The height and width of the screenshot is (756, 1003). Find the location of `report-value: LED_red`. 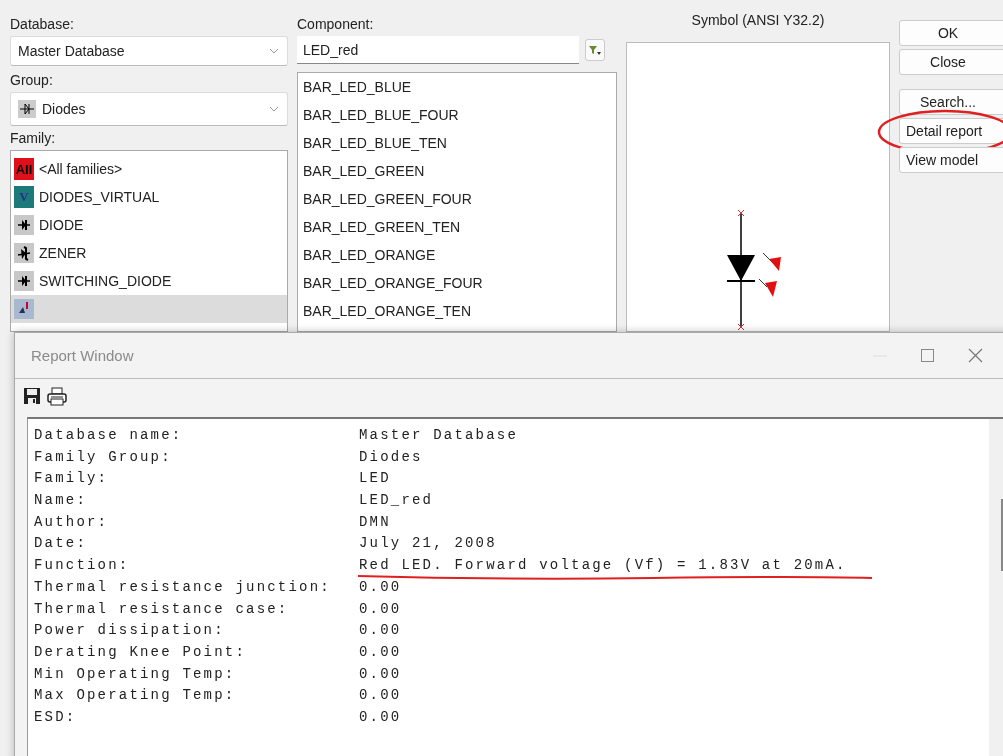

report-value: LED_red is located at coordinates (396, 501).